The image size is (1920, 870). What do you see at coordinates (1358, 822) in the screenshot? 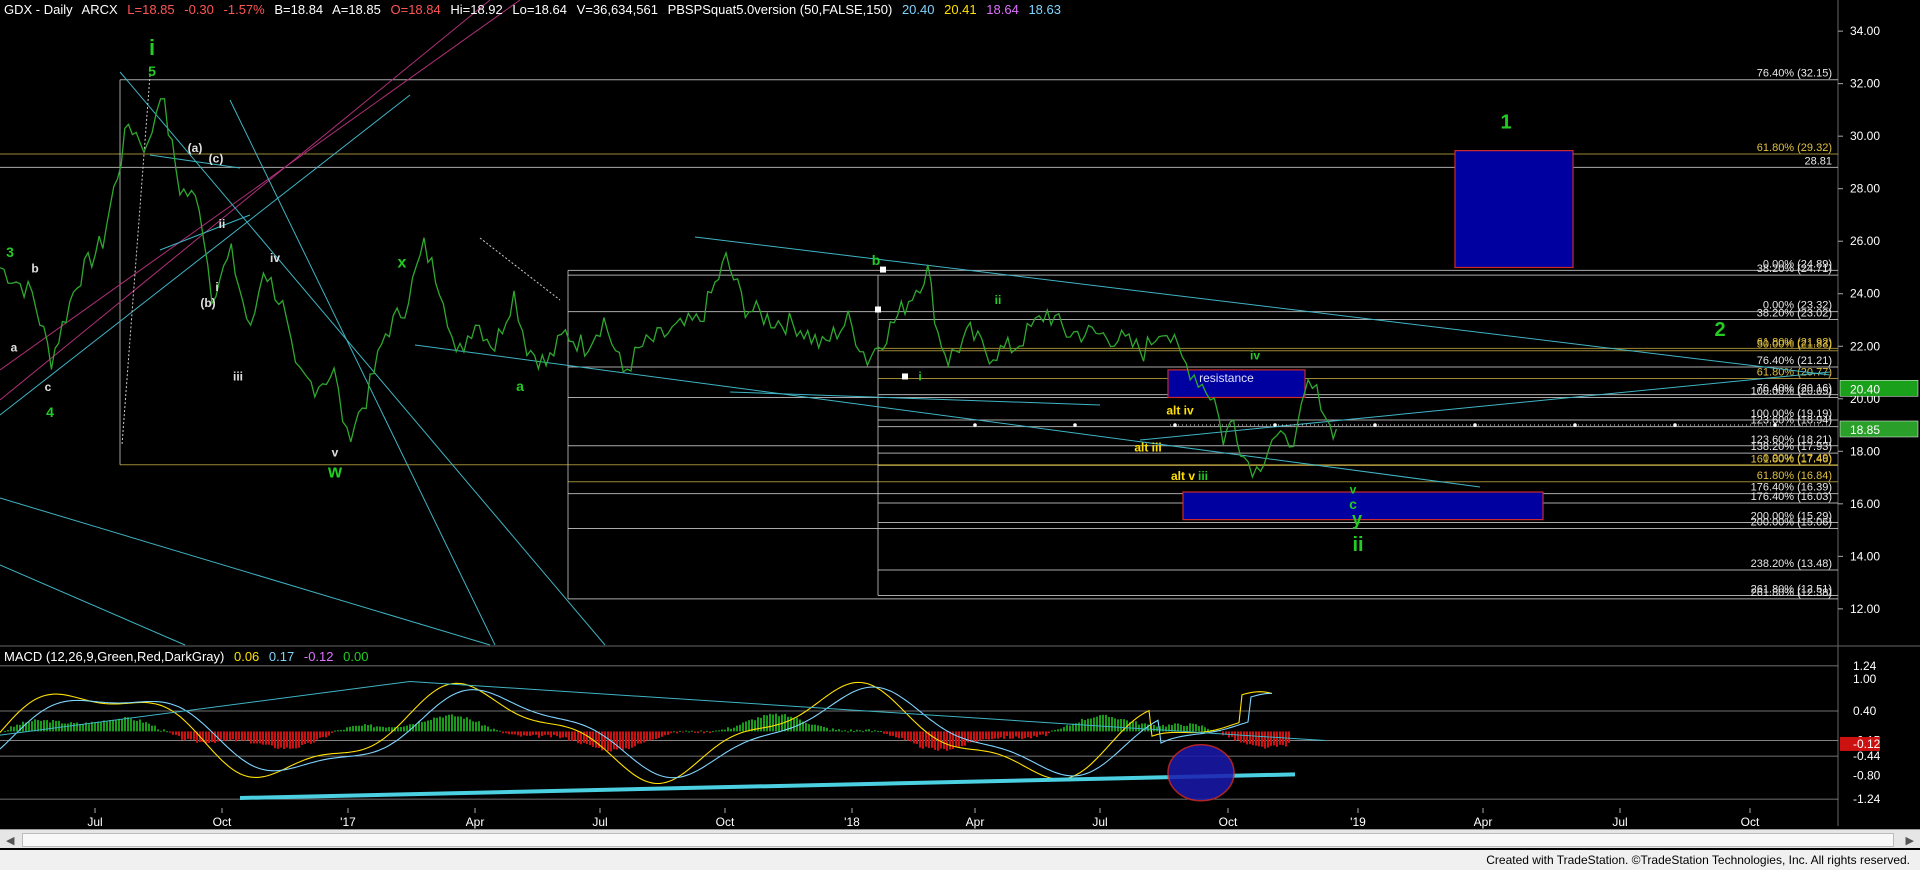
I see `time-tick-label: '19` at bounding box center [1358, 822].